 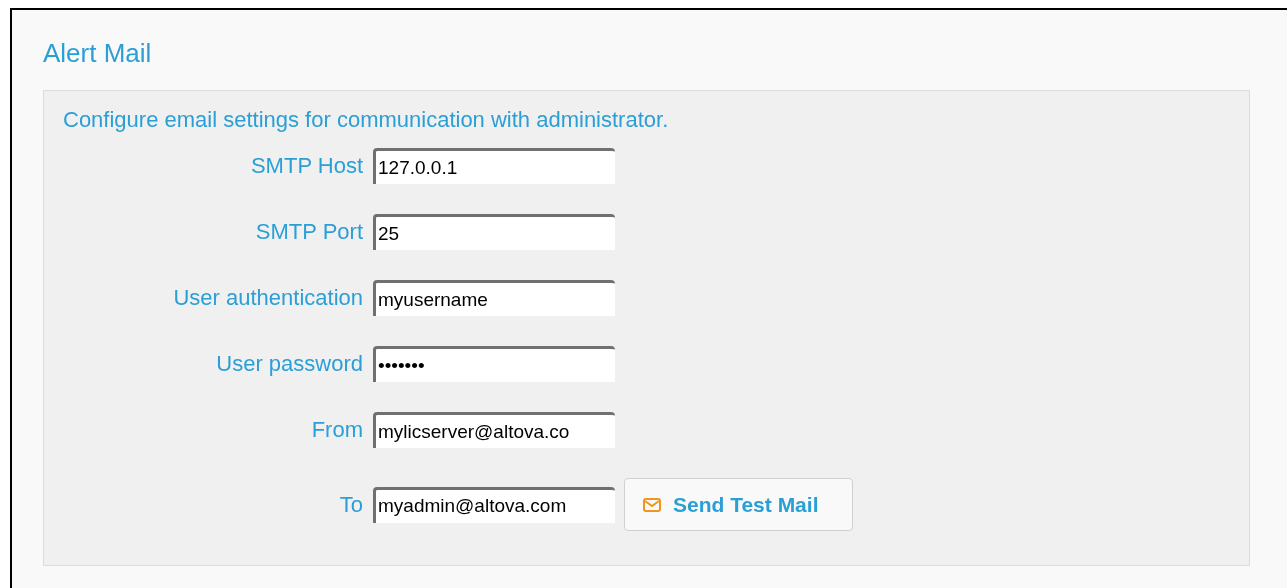 I want to click on field-label: SMTP Host, so click(x=306, y=166).